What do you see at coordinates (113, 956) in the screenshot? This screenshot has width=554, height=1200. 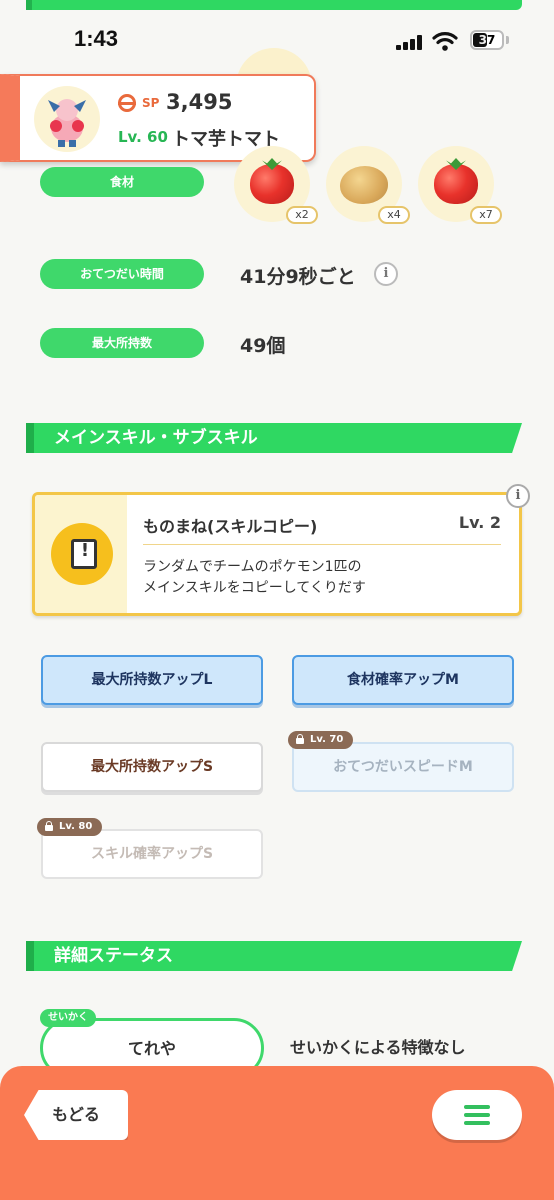 I see `section-title: 詳細ステータス` at bounding box center [113, 956].